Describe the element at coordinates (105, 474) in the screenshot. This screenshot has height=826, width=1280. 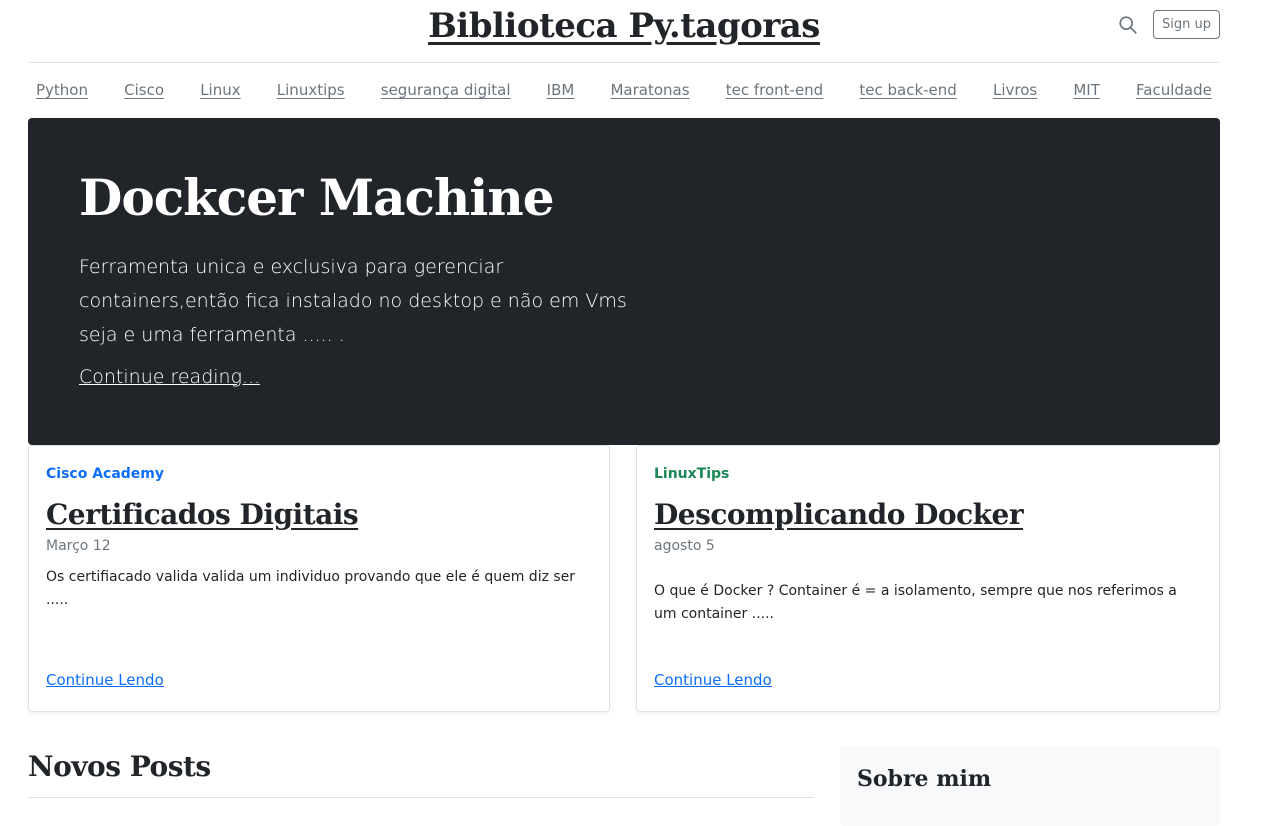
I see `card-category: Cisco Academy` at that location.